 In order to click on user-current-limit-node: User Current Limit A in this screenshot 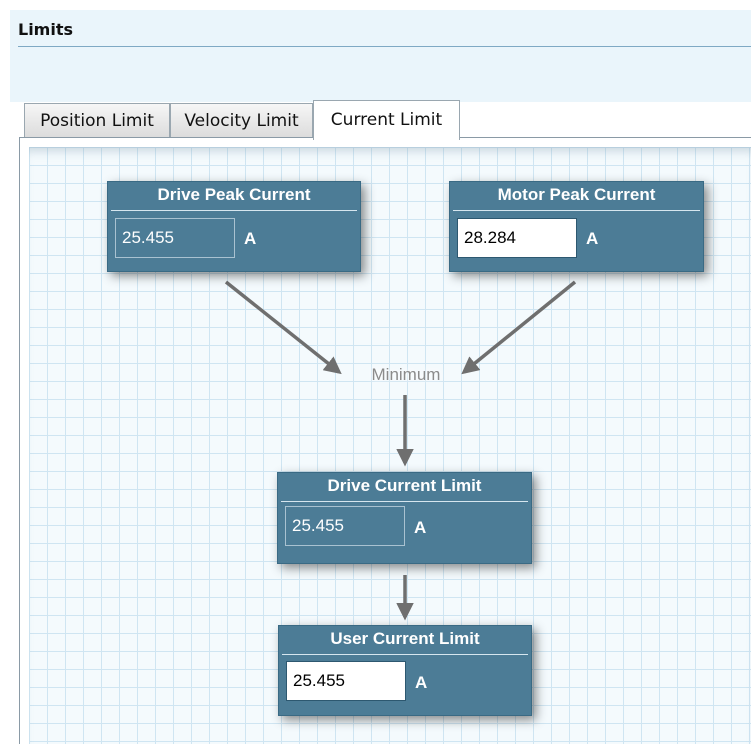, I will do `click(405, 670)`.